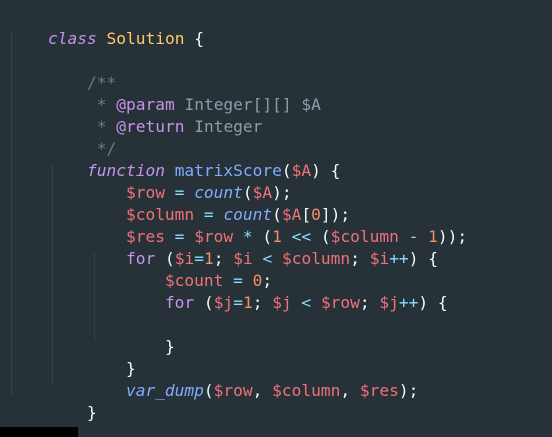  Describe the element at coordinates (63, 137) in the screenshot. I see `code-line-6: */` at that location.